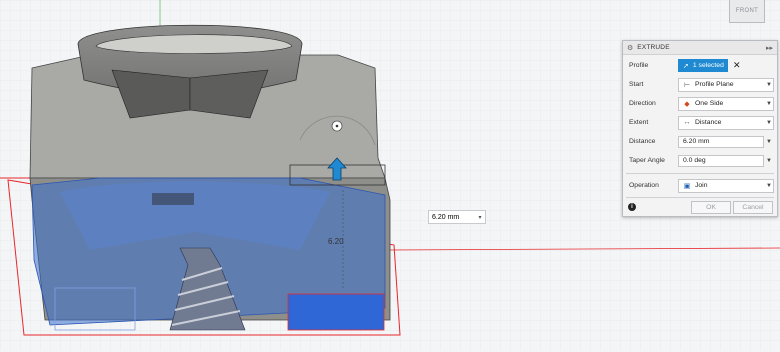 The height and width of the screenshot is (352, 780). Describe the element at coordinates (714, 84) in the screenshot. I see `start-value: Profile Plane` at that location.